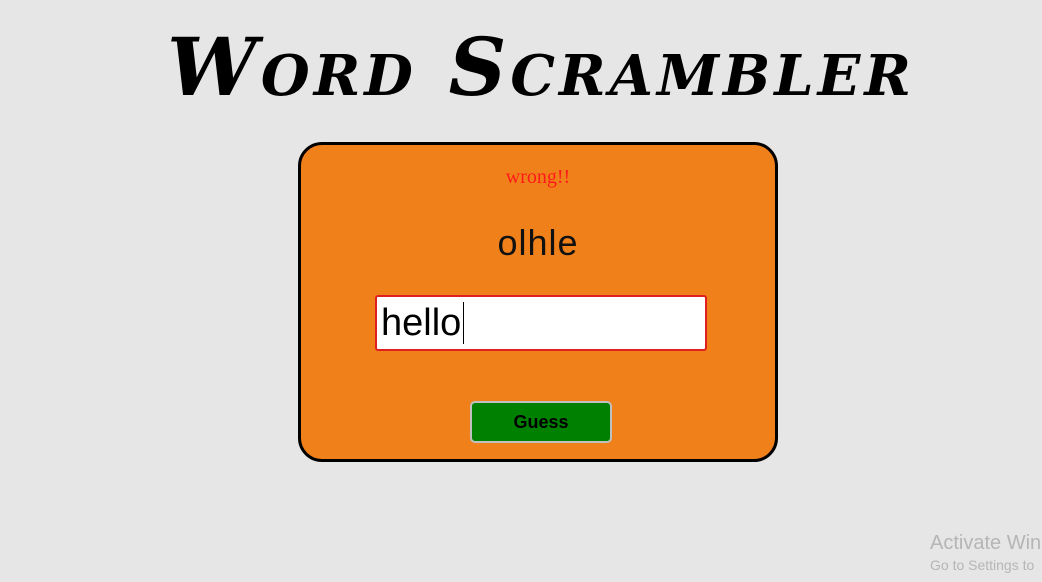  Describe the element at coordinates (538, 242) in the screenshot. I see `scrambled-word: olhle` at that location.